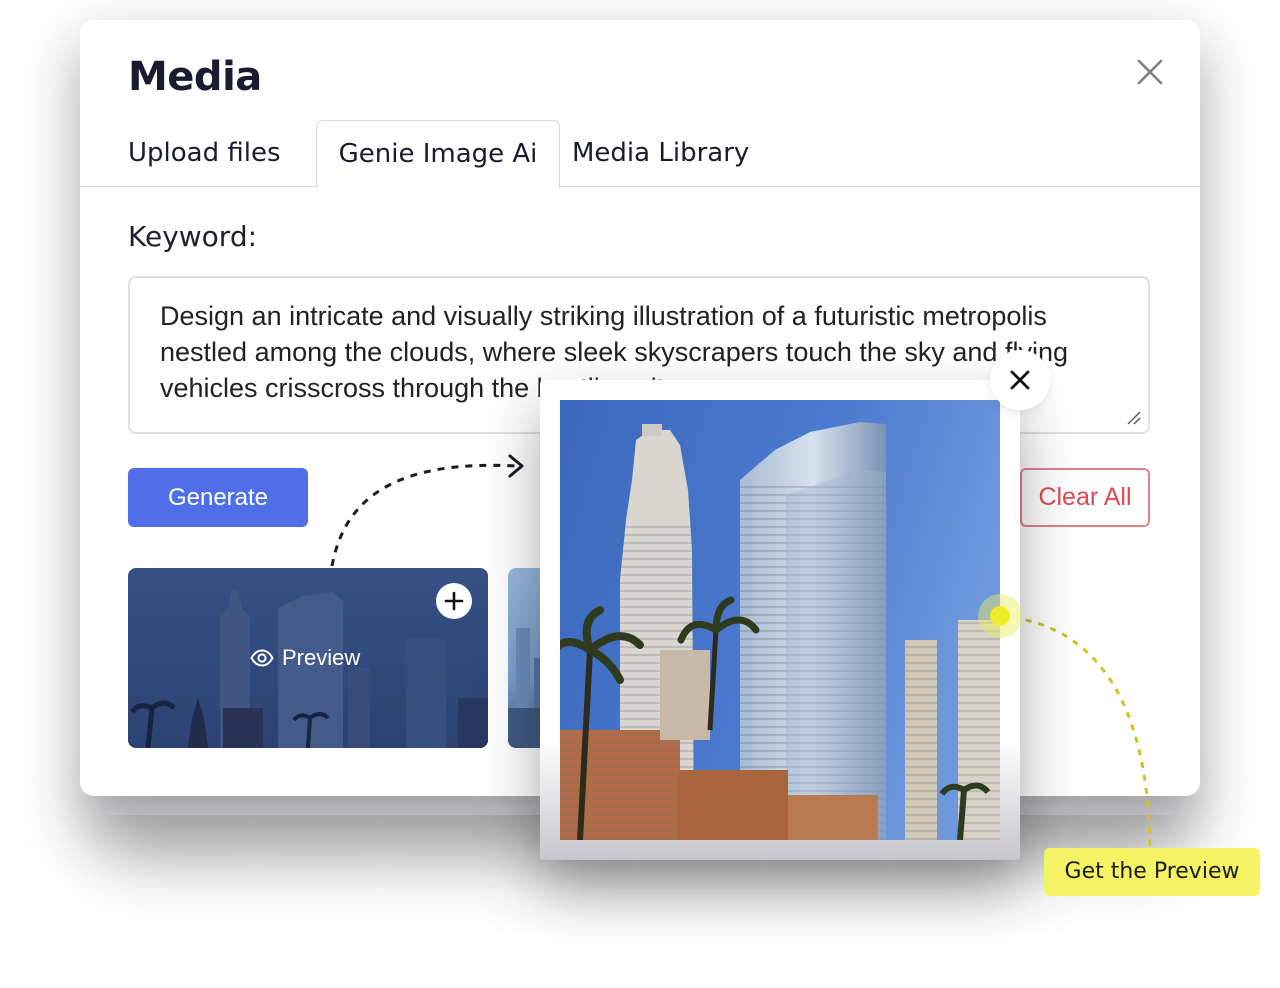  I want to click on tab-media-library: Media Library, so click(660, 153).